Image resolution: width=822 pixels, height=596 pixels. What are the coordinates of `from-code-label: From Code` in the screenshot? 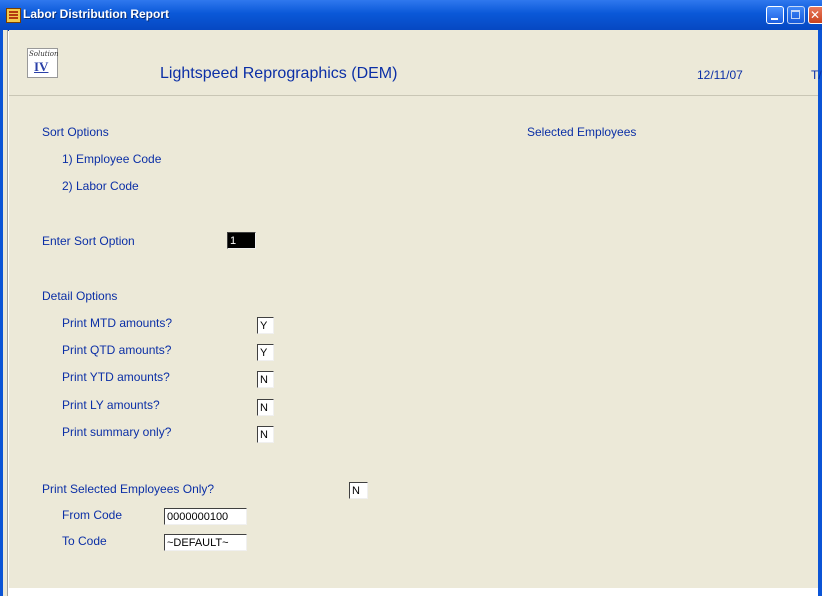 It's located at (92, 515).